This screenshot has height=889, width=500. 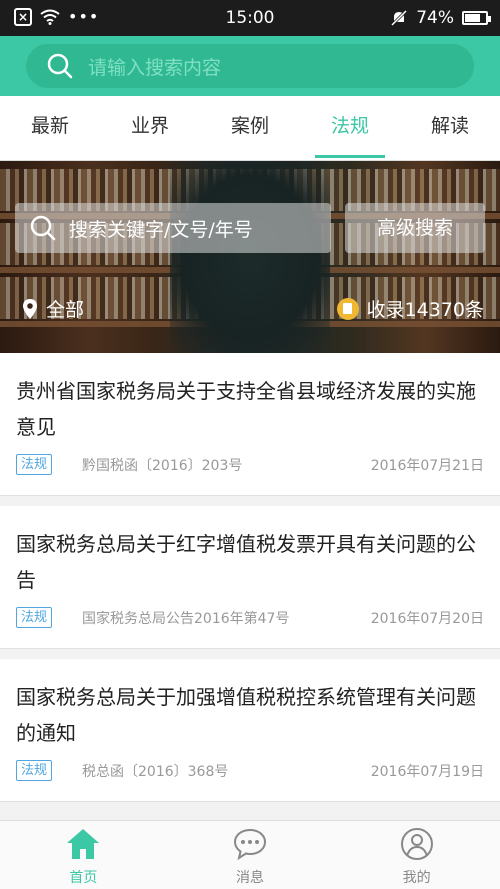 I want to click on nav-profile-label: 我的, so click(x=416, y=878).